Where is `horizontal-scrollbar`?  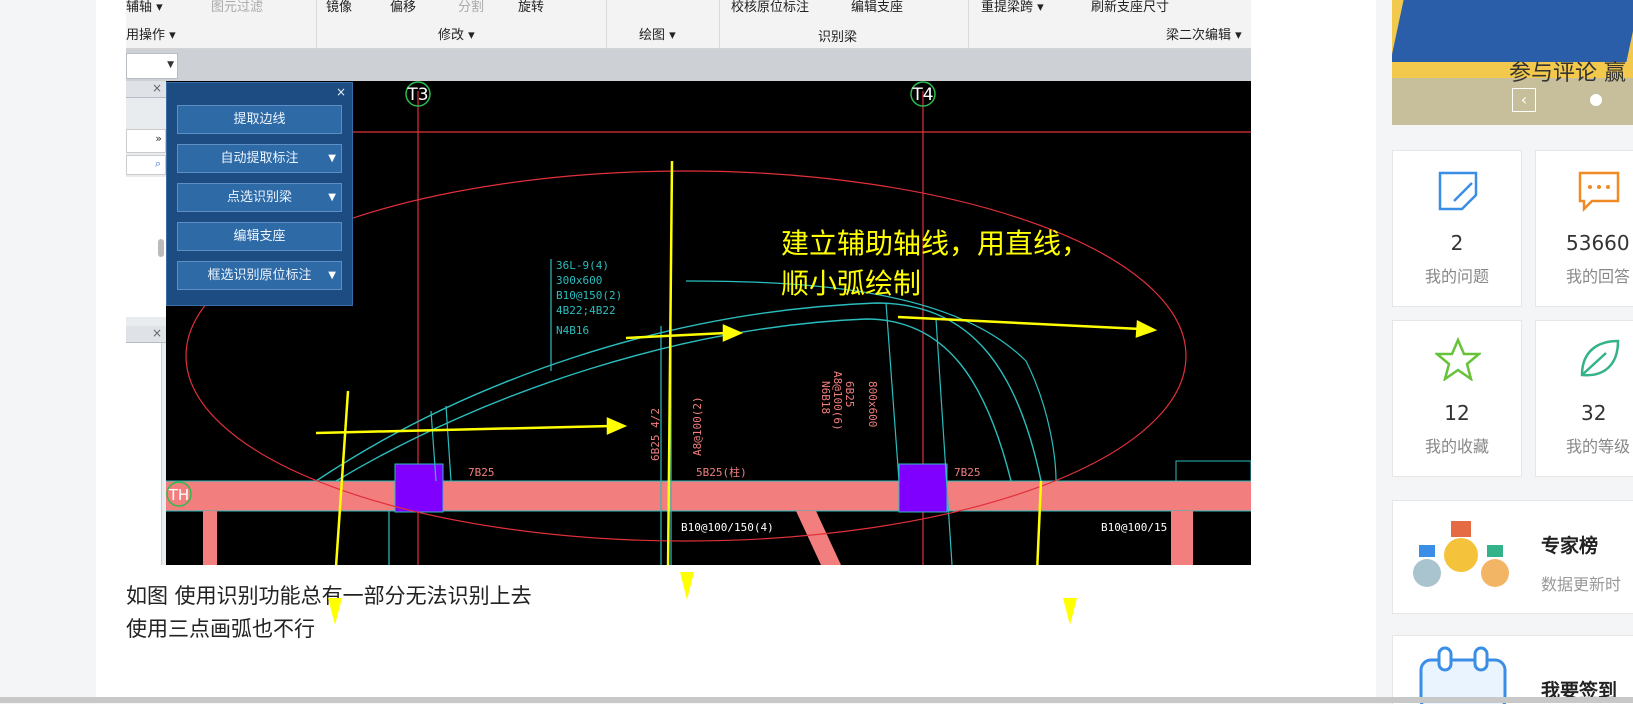 horizontal-scrollbar is located at coordinates (816, 700).